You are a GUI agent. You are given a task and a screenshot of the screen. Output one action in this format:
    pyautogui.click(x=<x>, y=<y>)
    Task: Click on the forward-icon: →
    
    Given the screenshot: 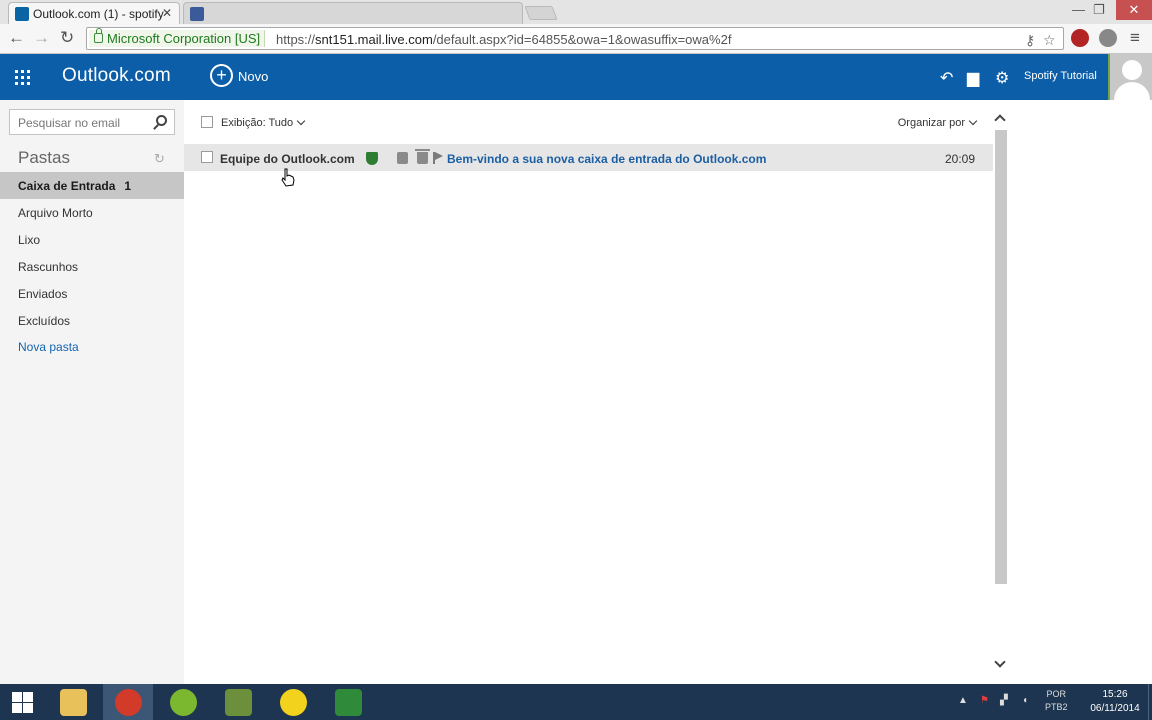 What is the action you would take?
    pyautogui.click(x=41, y=38)
    